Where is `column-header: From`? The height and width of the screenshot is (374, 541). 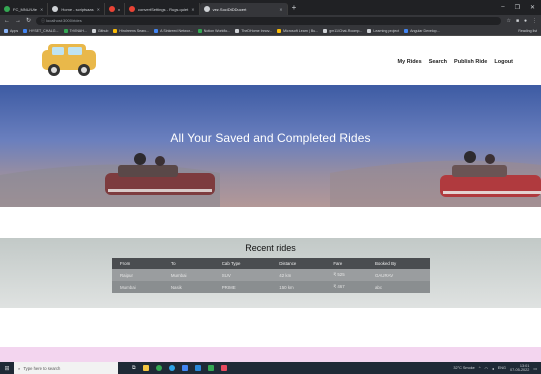
column-header: From is located at coordinates (137, 263).